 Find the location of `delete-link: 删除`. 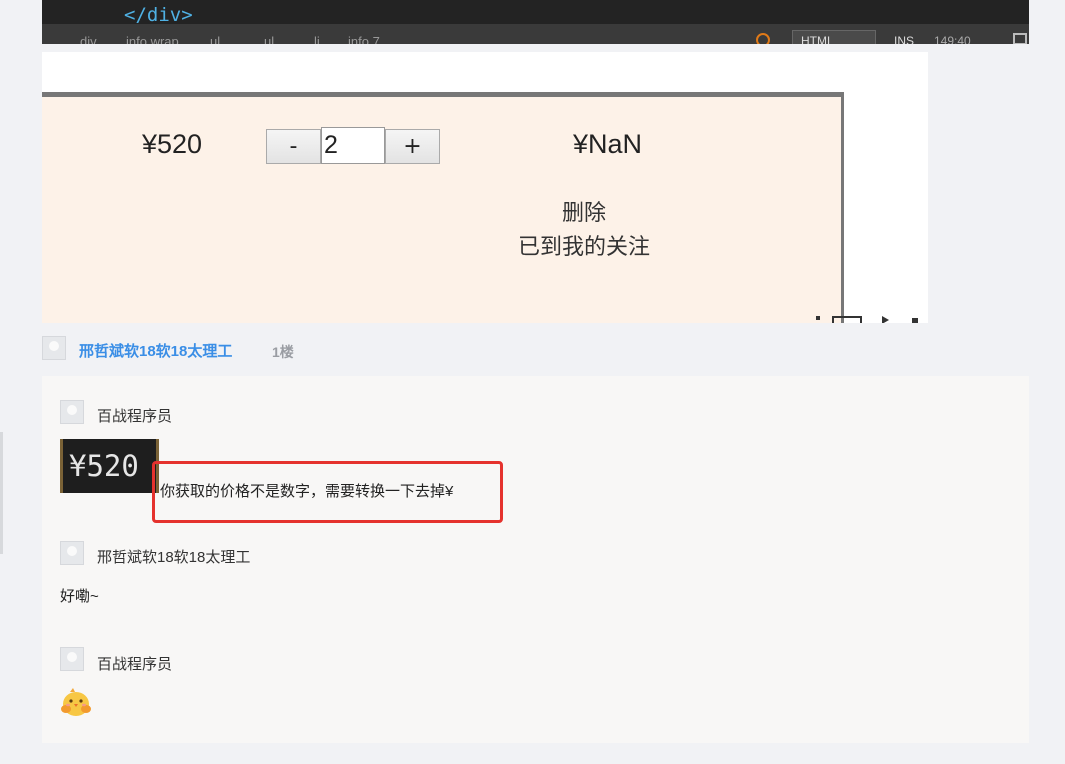

delete-link: 删除 is located at coordinates (584, 211).